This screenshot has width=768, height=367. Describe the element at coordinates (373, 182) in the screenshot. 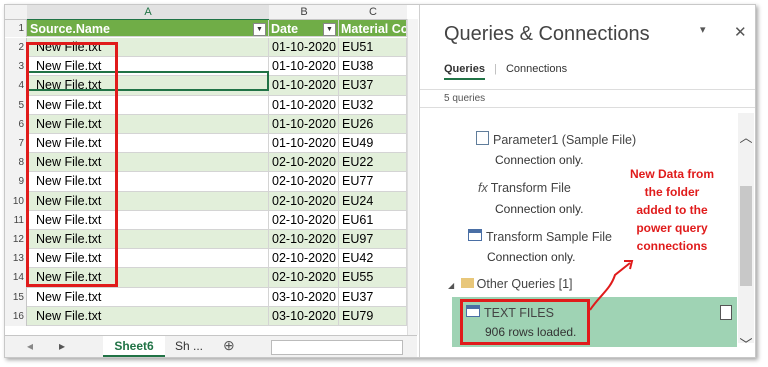

I see `table-cell-material-code: EU77` at that location.